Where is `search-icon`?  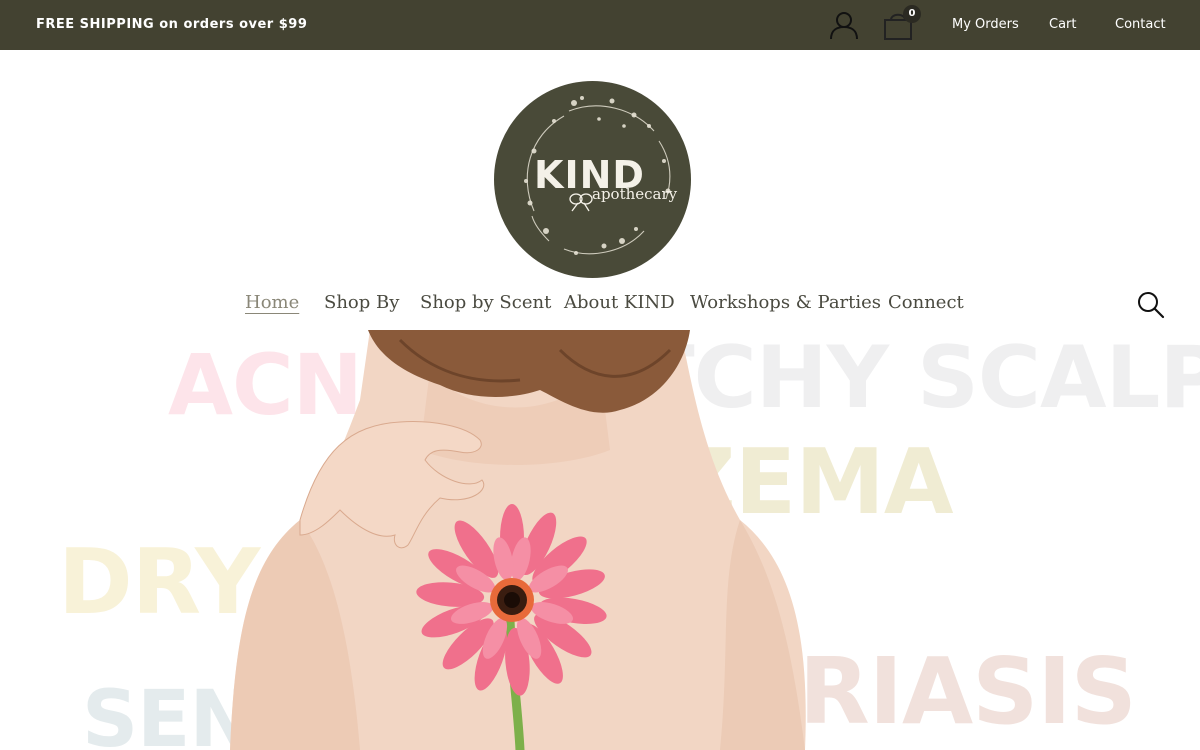
search-icon is located at coordinates (1151, 305).